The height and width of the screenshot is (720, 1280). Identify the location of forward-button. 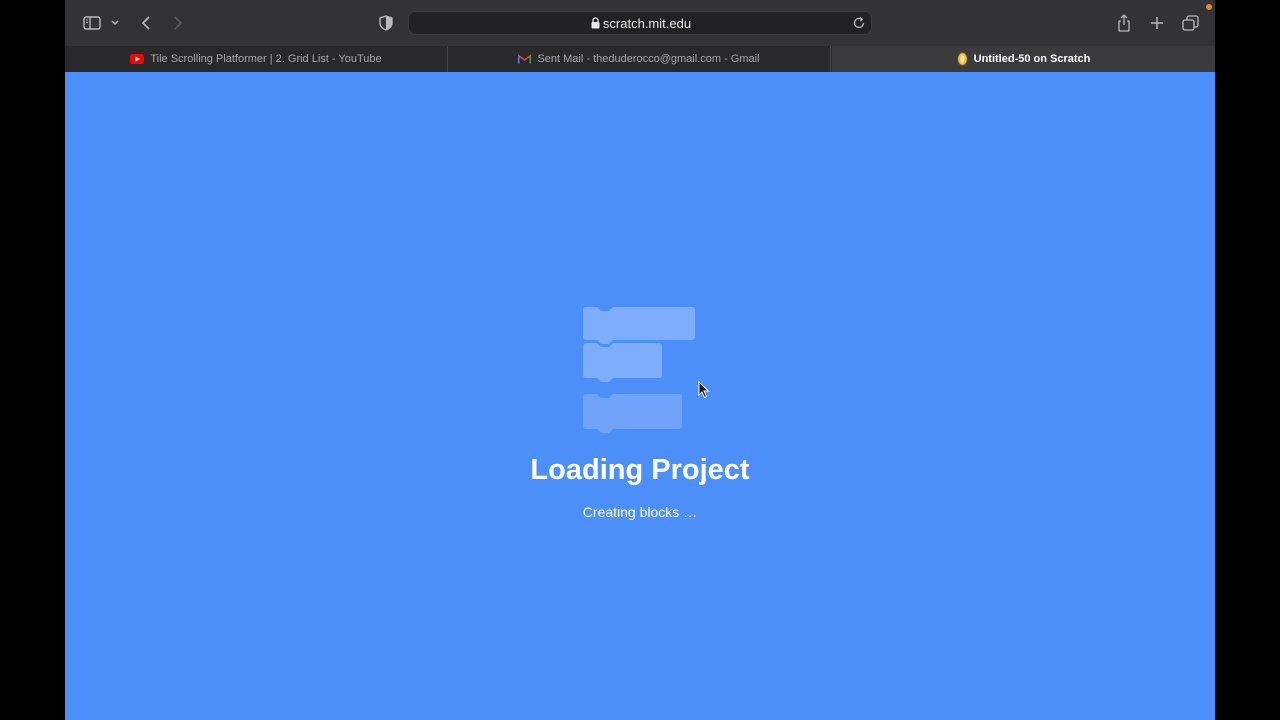
(178, 23).